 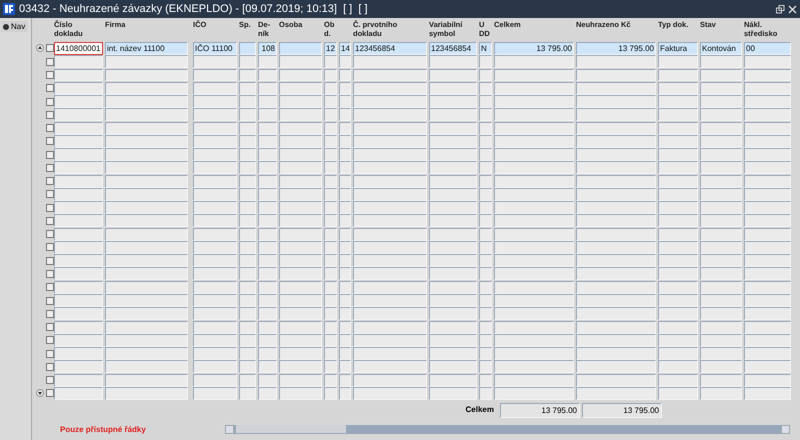 What do you see at coordinates (78, 48) in the screenshot?
I see `table-cell: 1410800001` at bounding box center [78, 48].